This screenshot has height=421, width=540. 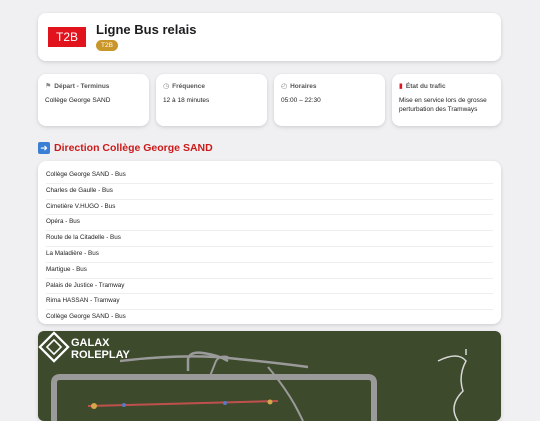 I want to click on map-brand-line1: GALAX, so click(x=90, y=343).